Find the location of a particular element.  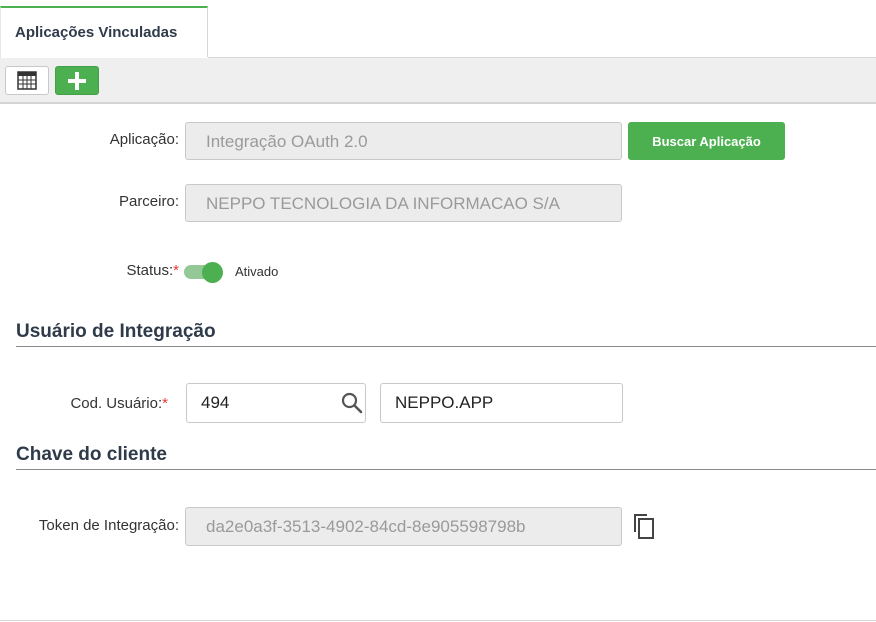

cod-usuario-label: Cod. Usuário:* is located at coordinates (94, 403).